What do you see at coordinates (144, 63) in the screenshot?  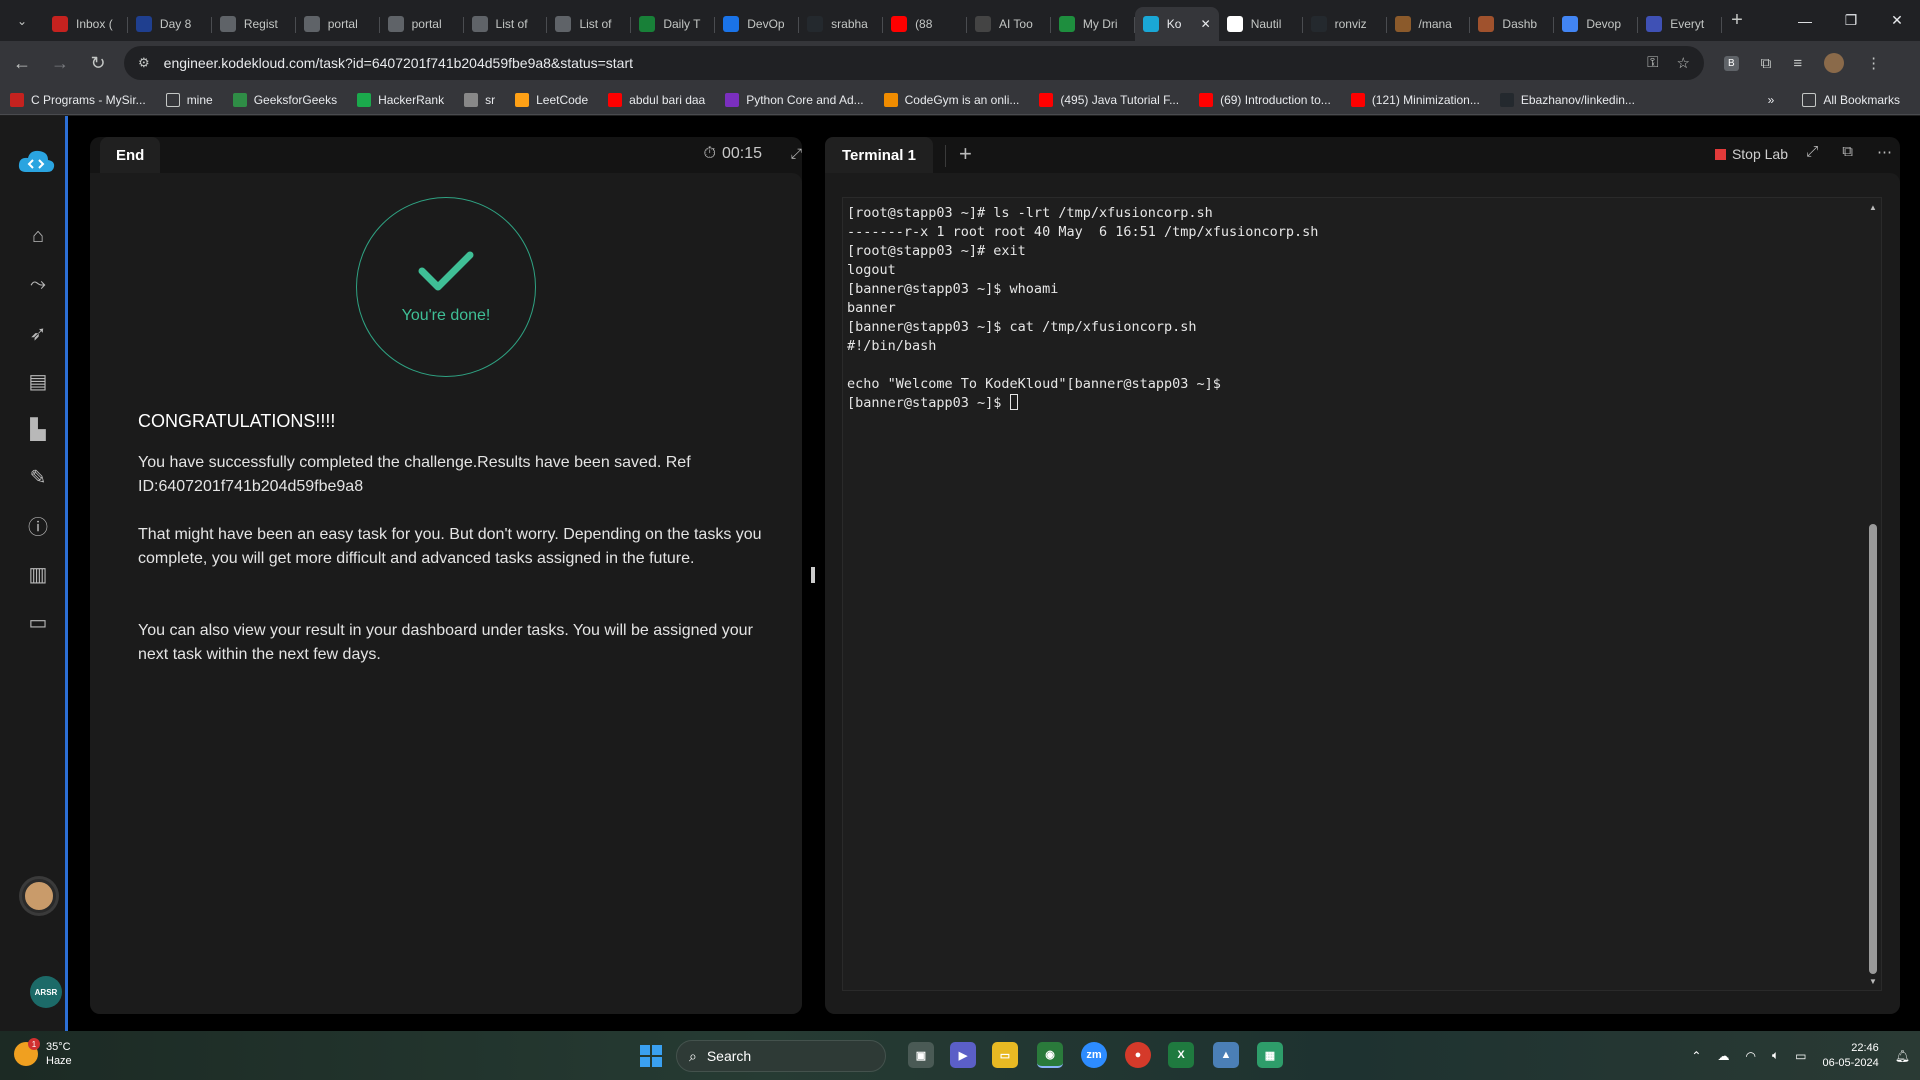 I see `site-info-icon: ⚙` at bounding box center [144, 63].